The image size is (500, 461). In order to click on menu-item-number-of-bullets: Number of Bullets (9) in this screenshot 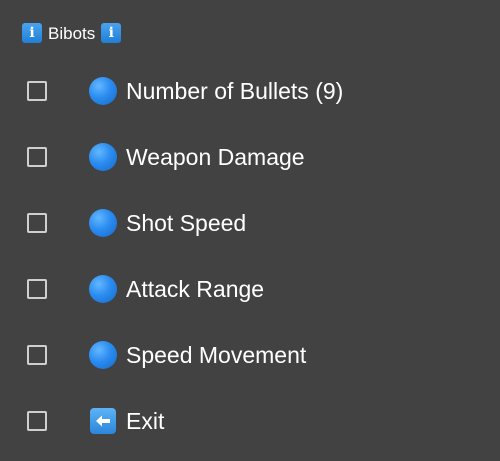, I will do `click(250, 91)`.